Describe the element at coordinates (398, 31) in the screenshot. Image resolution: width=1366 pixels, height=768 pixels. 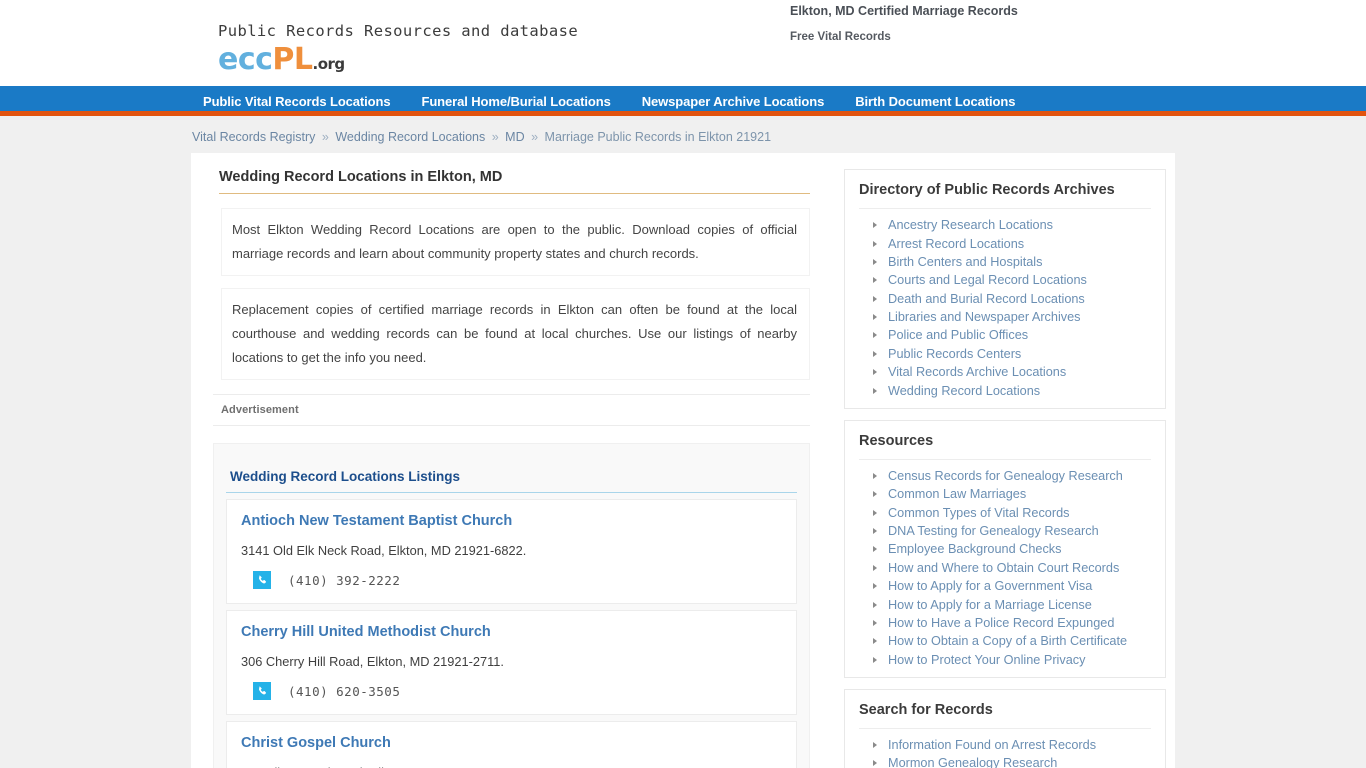
I see `brand-tagline: Public Records Resources and database` at that location.